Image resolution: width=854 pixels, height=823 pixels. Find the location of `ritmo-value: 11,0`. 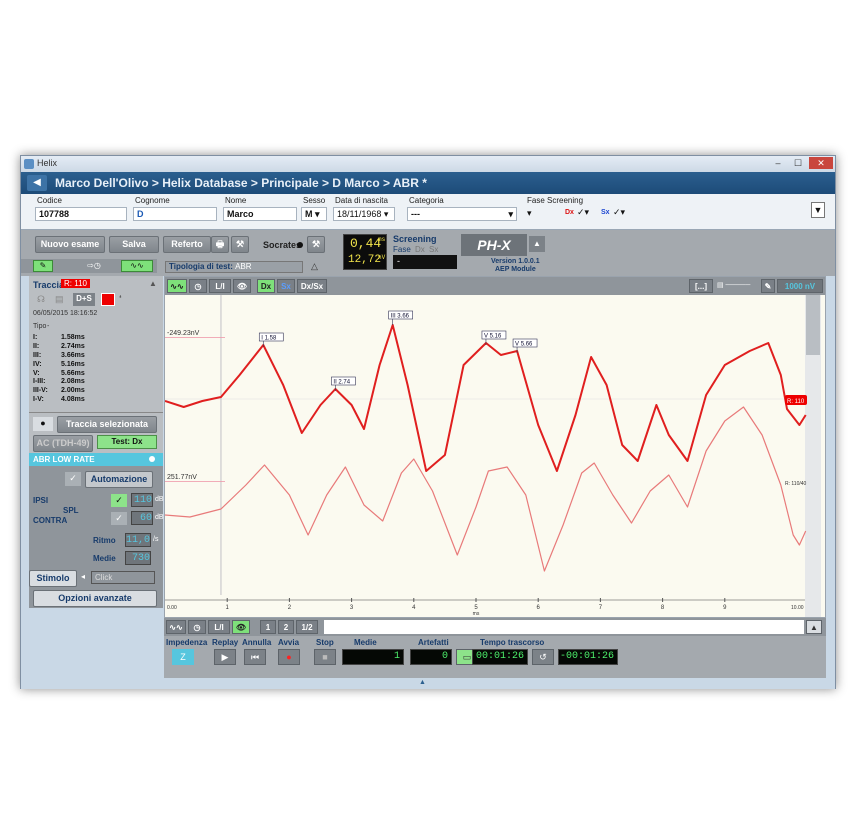

ritmo-value: 11,0 is located at coordinates (138, 540).